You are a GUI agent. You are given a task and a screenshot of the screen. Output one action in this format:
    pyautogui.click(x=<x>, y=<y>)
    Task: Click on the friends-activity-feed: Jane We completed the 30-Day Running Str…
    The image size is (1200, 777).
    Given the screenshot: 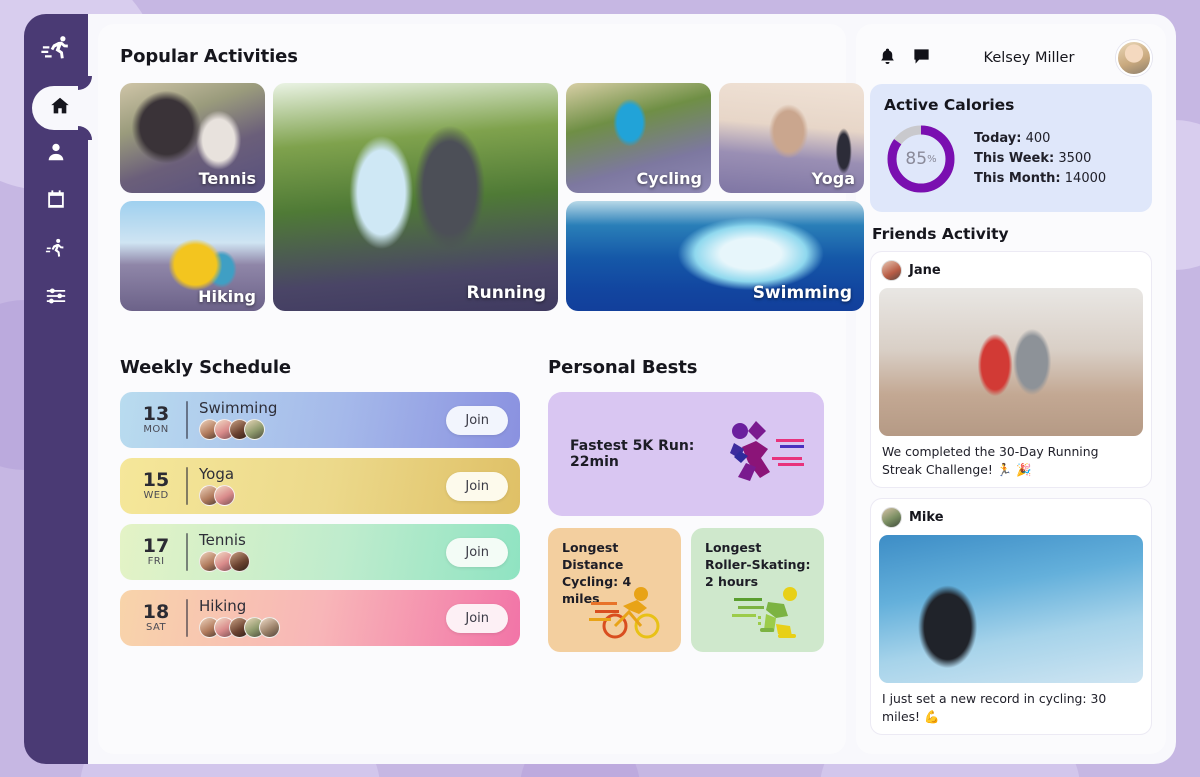 What is the action you would take?
    pyautogui.click(x=1011, y=493)
    